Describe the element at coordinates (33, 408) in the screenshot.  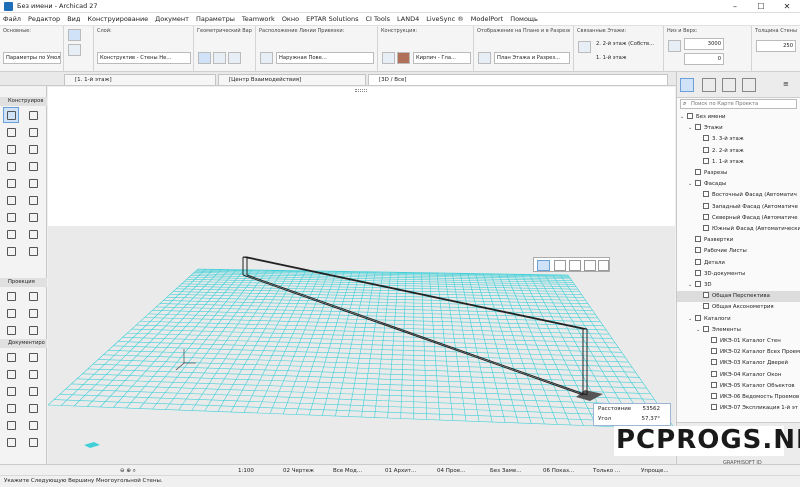
I see `polyline-tool-icon` at that location.